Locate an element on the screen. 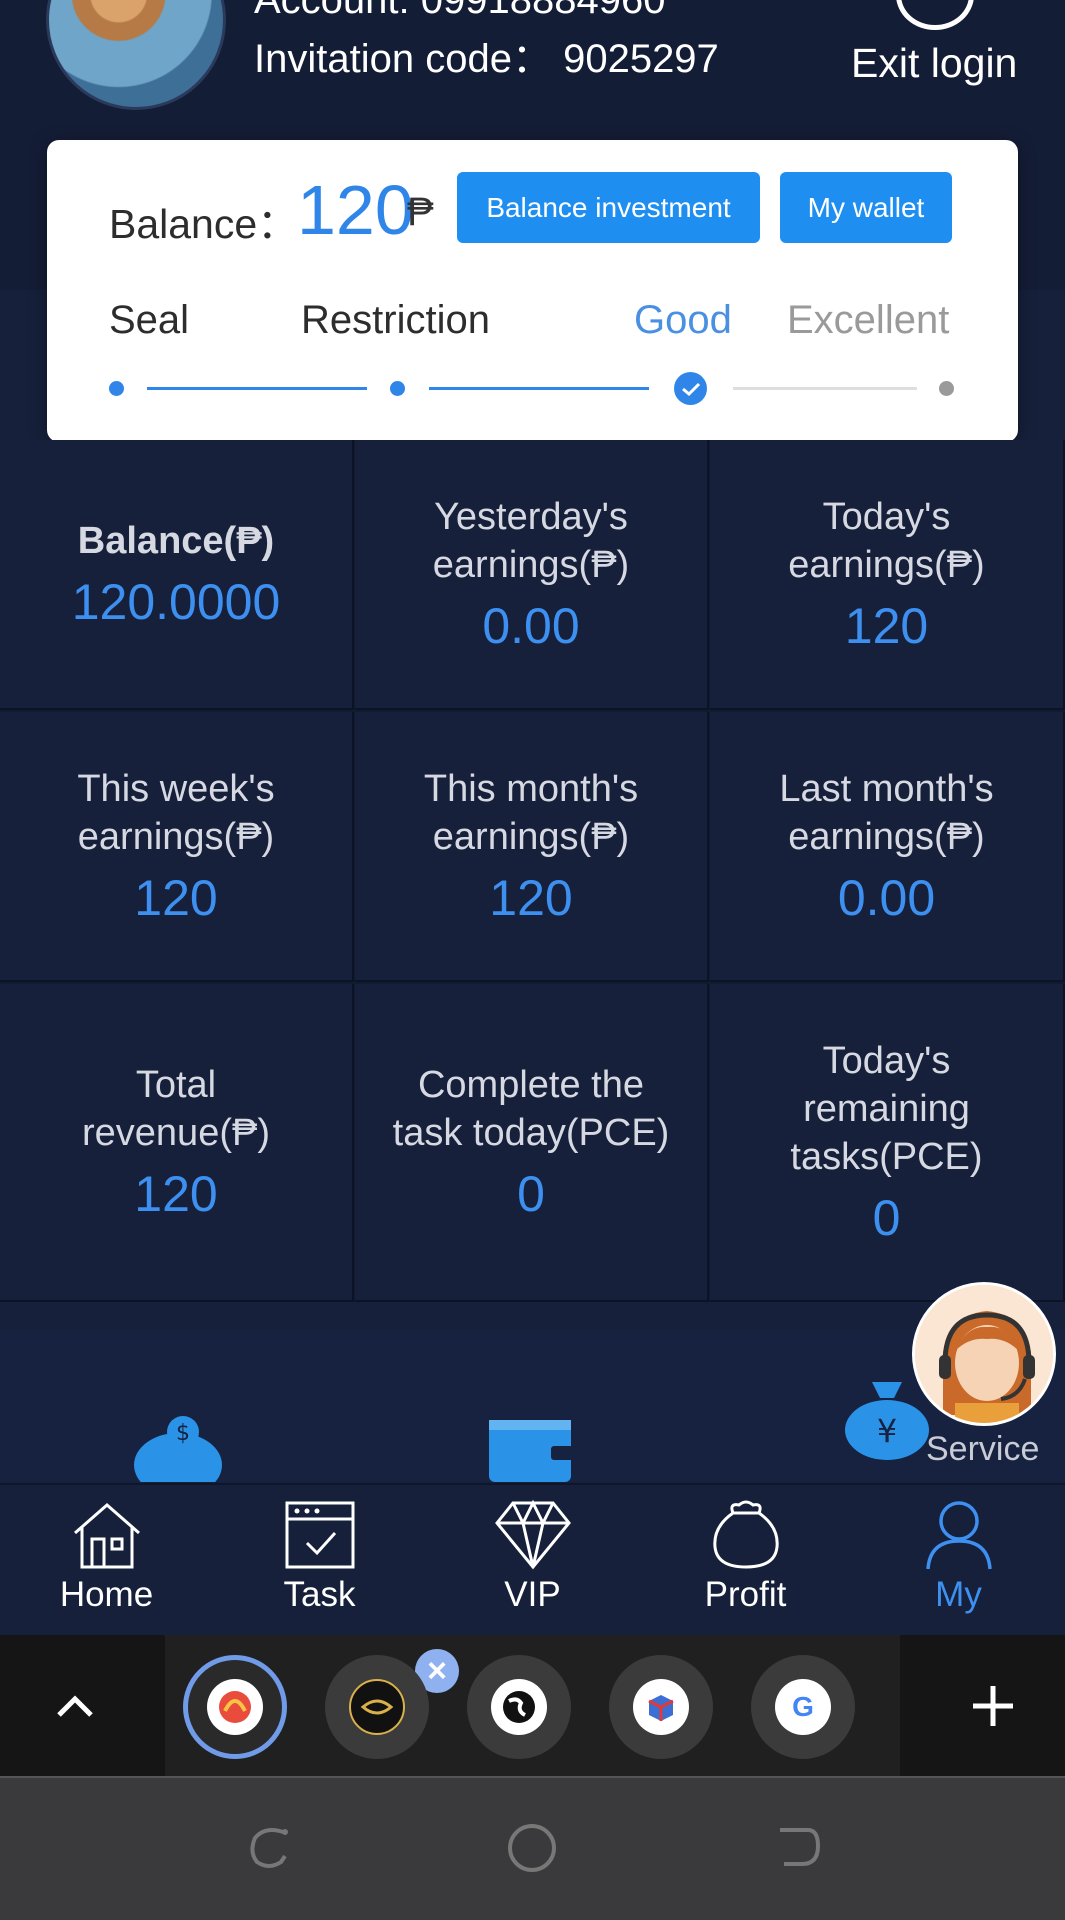 The image size is (1065, 1920). level-restriction: Restriction is located at coordinates (395, 320).